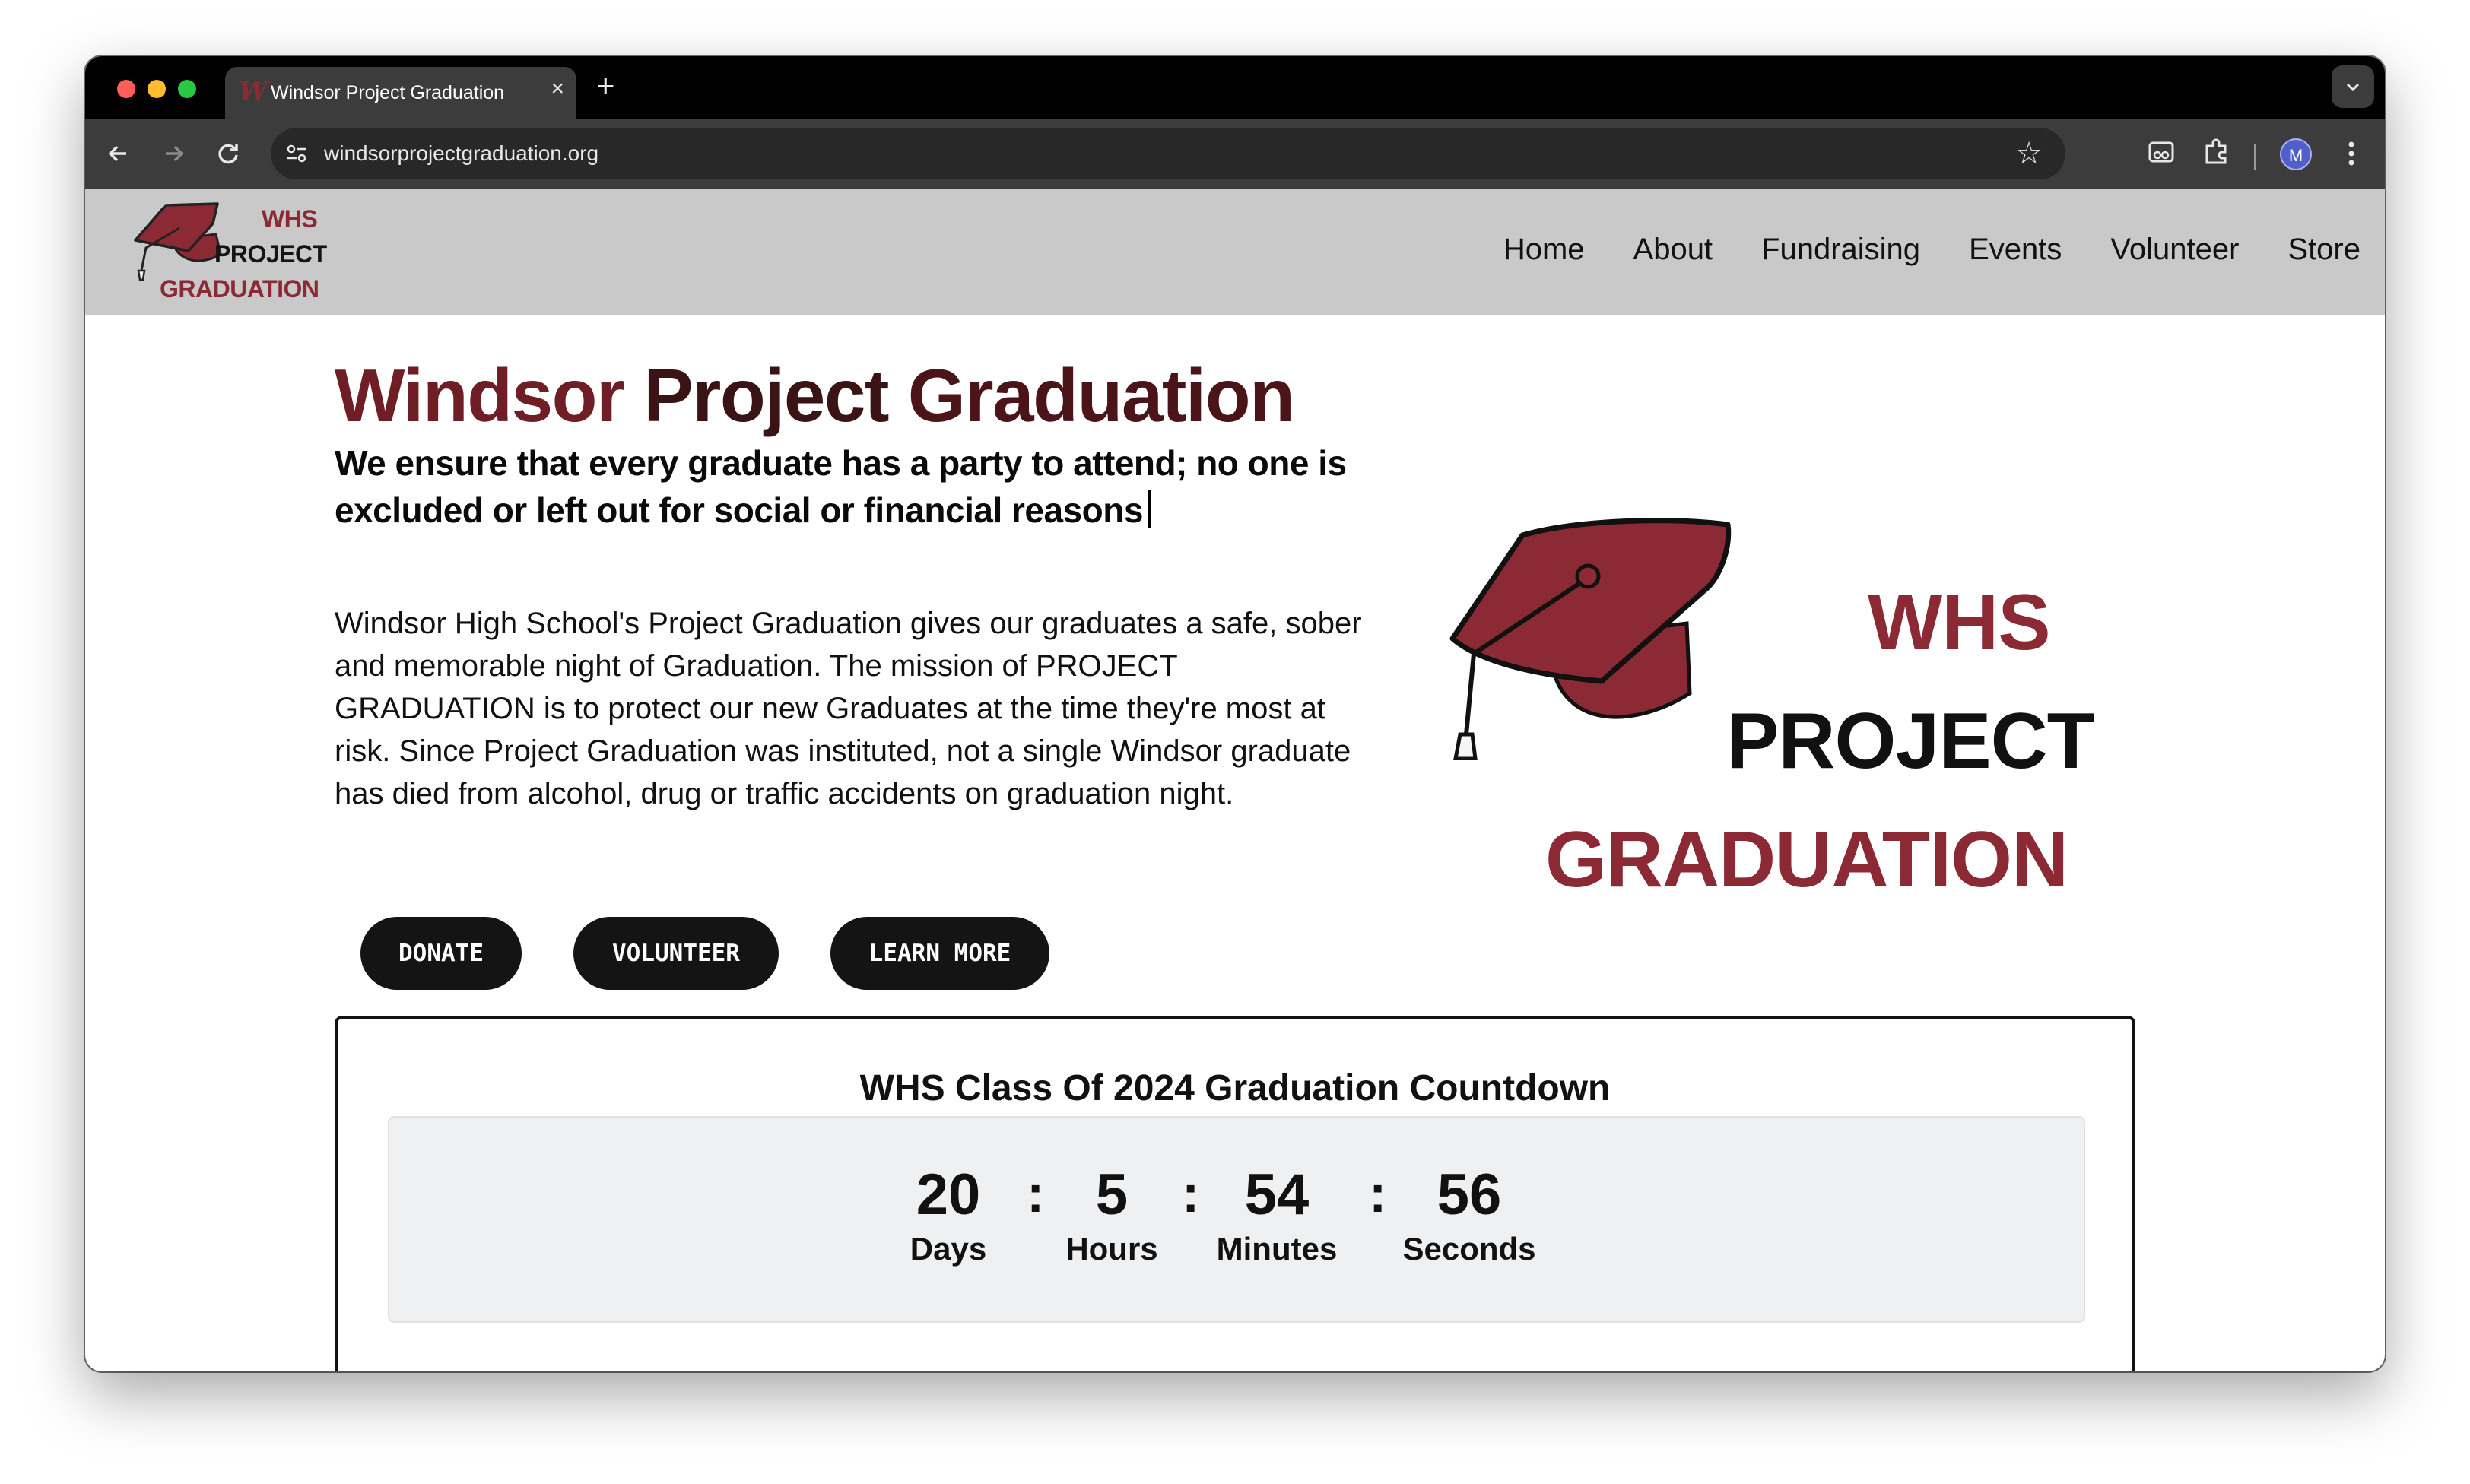  What do you see at coordinates (253, 91) in the screenshot?
I see `tab-favicon-icon: W` at bounding box center [253, 91].